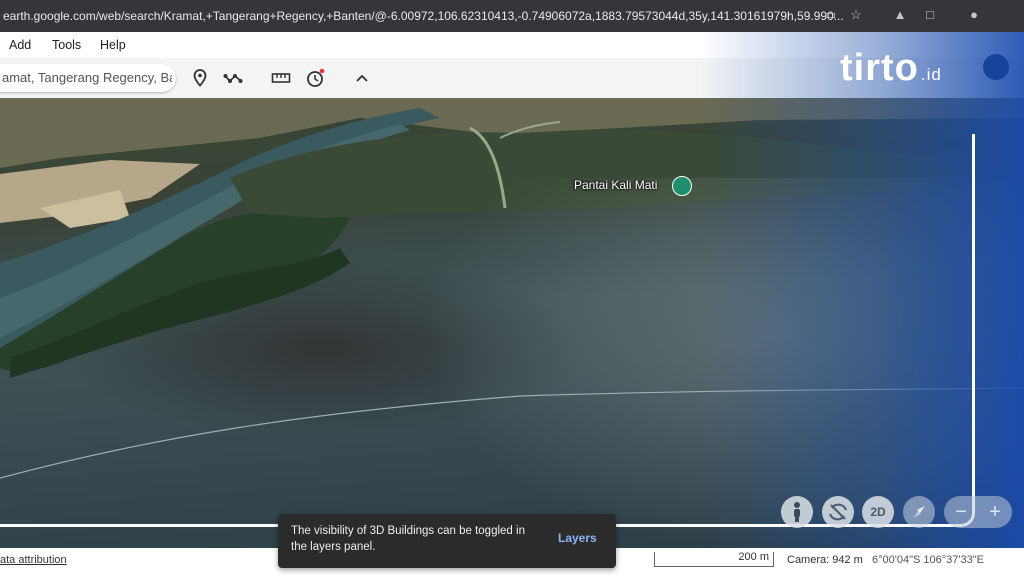 The image size is (1024, 576). Describe the element at coordinates (753, 557) in the screenshot. I see `scale-label: 200 m` at that location.